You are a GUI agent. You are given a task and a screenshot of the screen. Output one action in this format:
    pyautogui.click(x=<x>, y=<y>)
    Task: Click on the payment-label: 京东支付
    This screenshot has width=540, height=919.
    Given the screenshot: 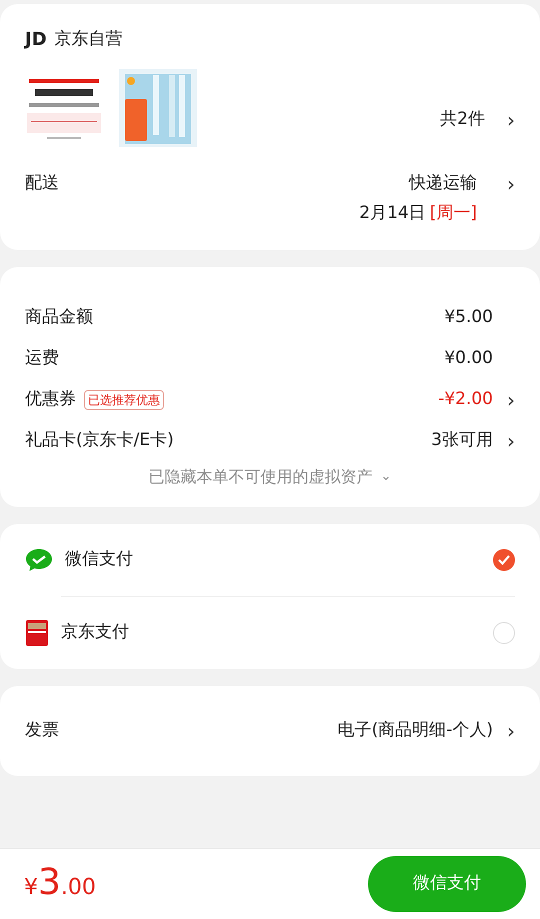 What is the action you would take?
    pyautogui.click(x=95, y=633)
    